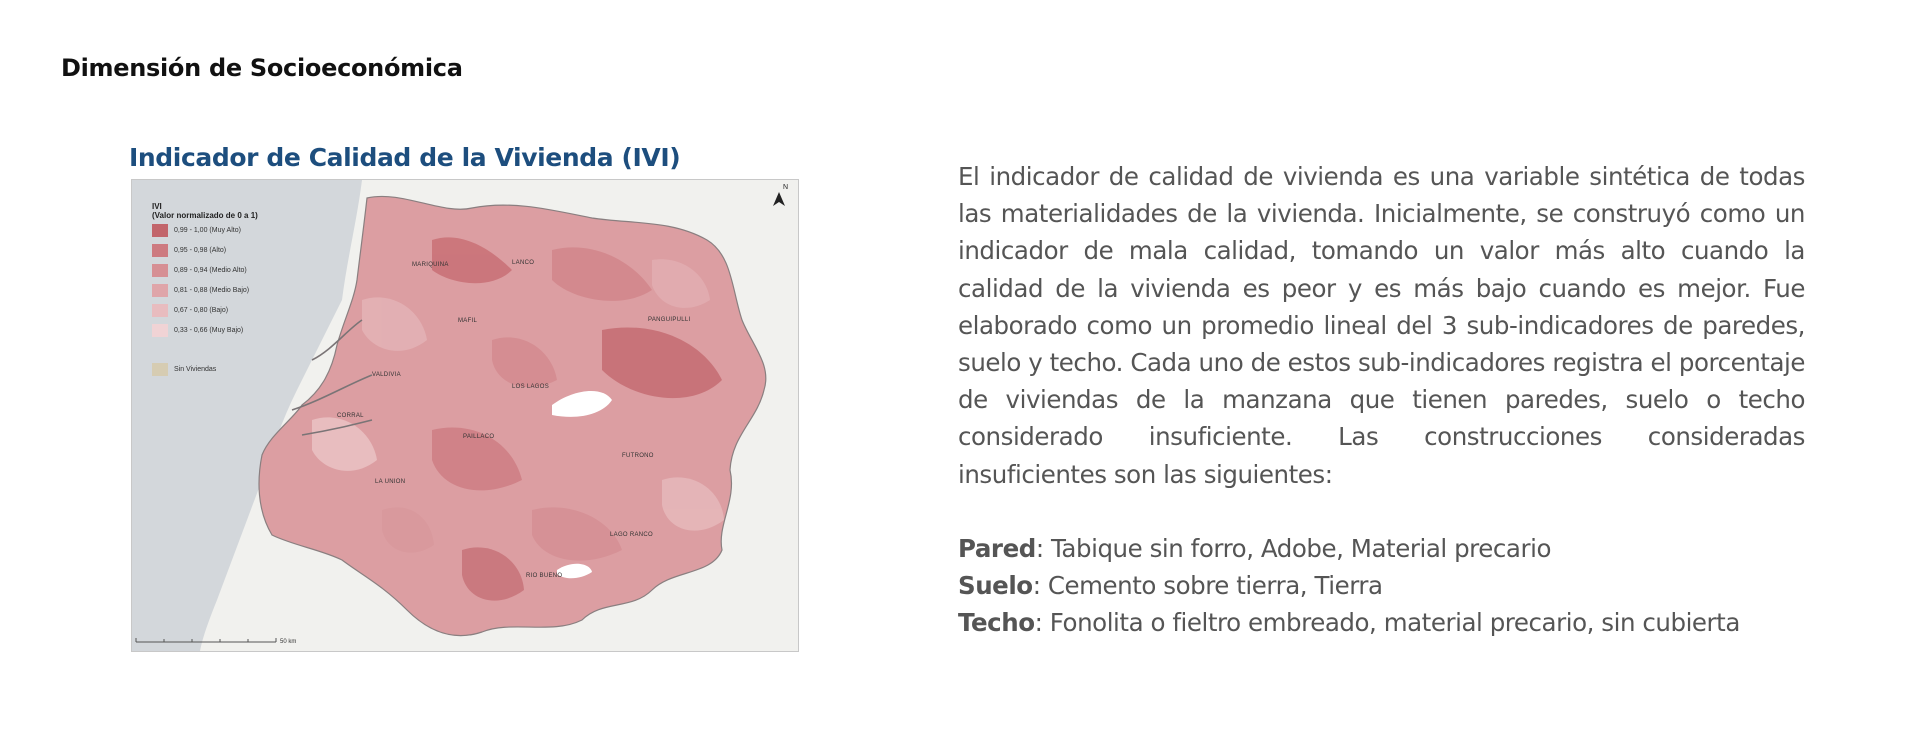 This screenshot has width=1914, height=753. What do you see at coordinates (200, 250) in the screenshot?
I see `legend-label: 0,95 - 0,98 (Alto)` at bounding box center [200, 250].